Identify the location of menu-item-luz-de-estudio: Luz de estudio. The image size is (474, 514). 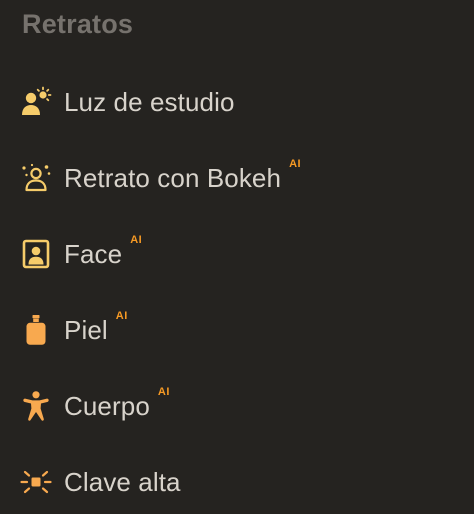
(130, 102).